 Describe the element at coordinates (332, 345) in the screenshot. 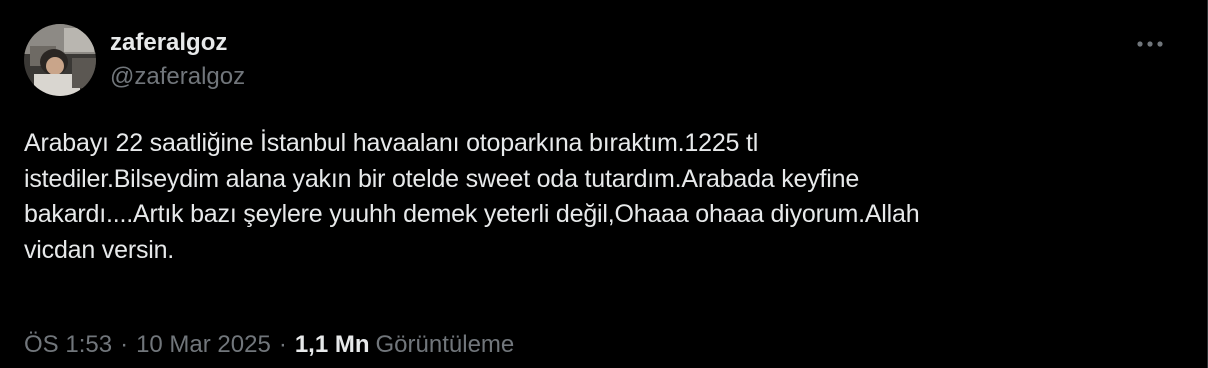

I see `views-count: 1,1 Mn` at that location.